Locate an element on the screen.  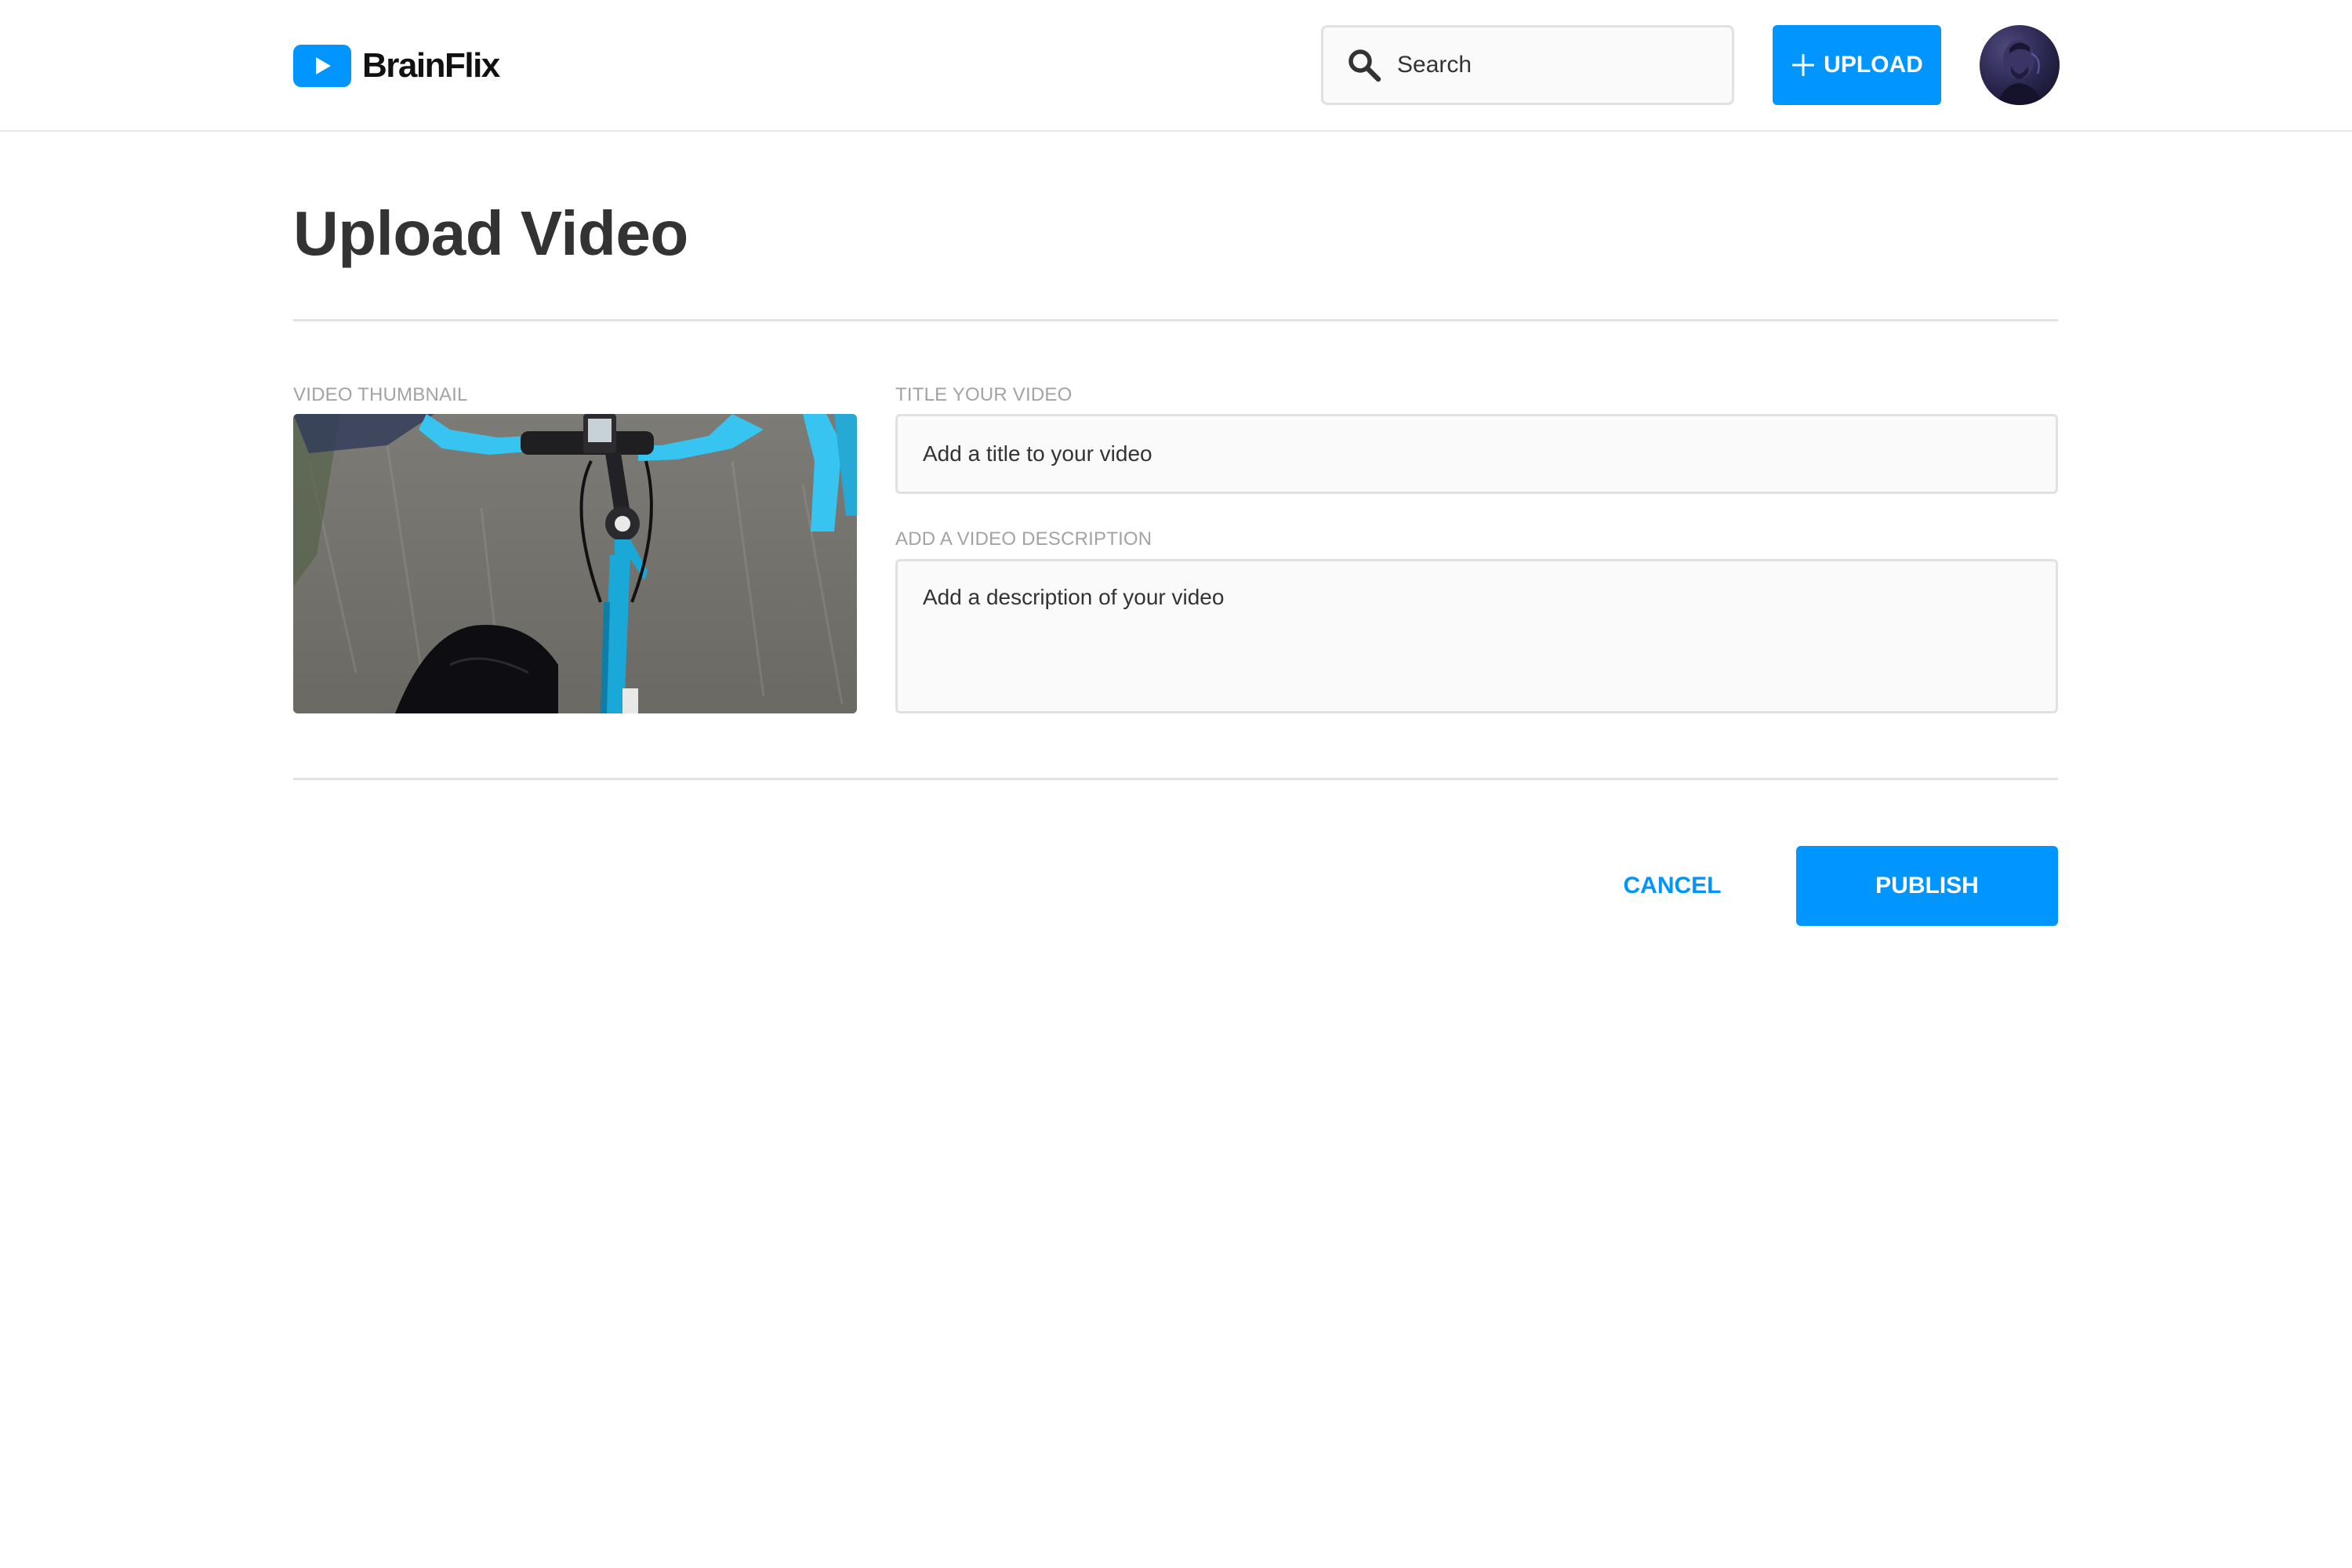
upload-button: UPLOAD is located at coordinates (1857, 65).